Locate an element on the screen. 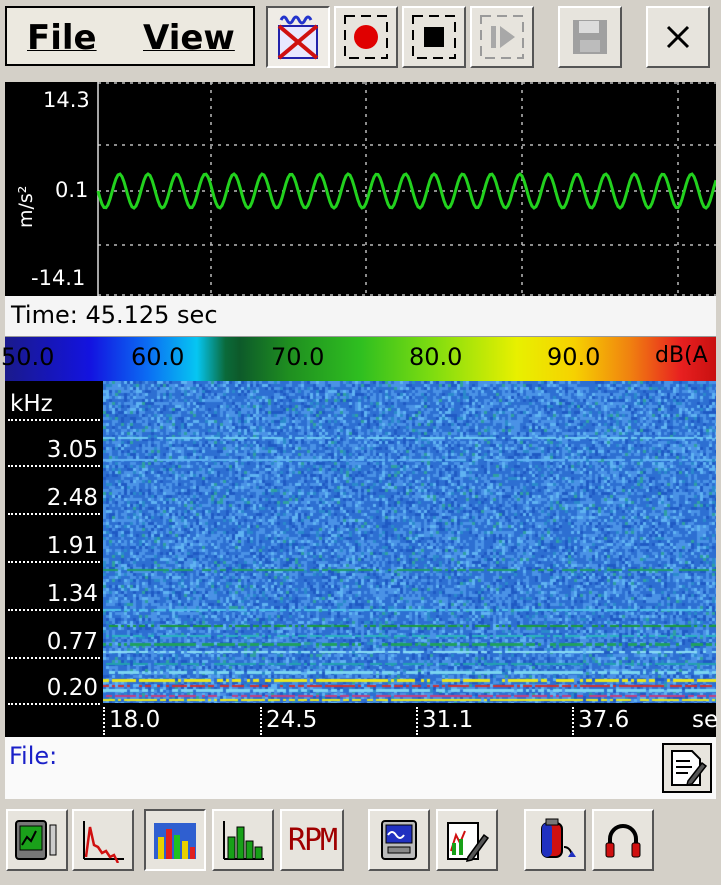 The height and width of the screenshot is (885, 721). menu-view: View is located at coordinates (189, 38).